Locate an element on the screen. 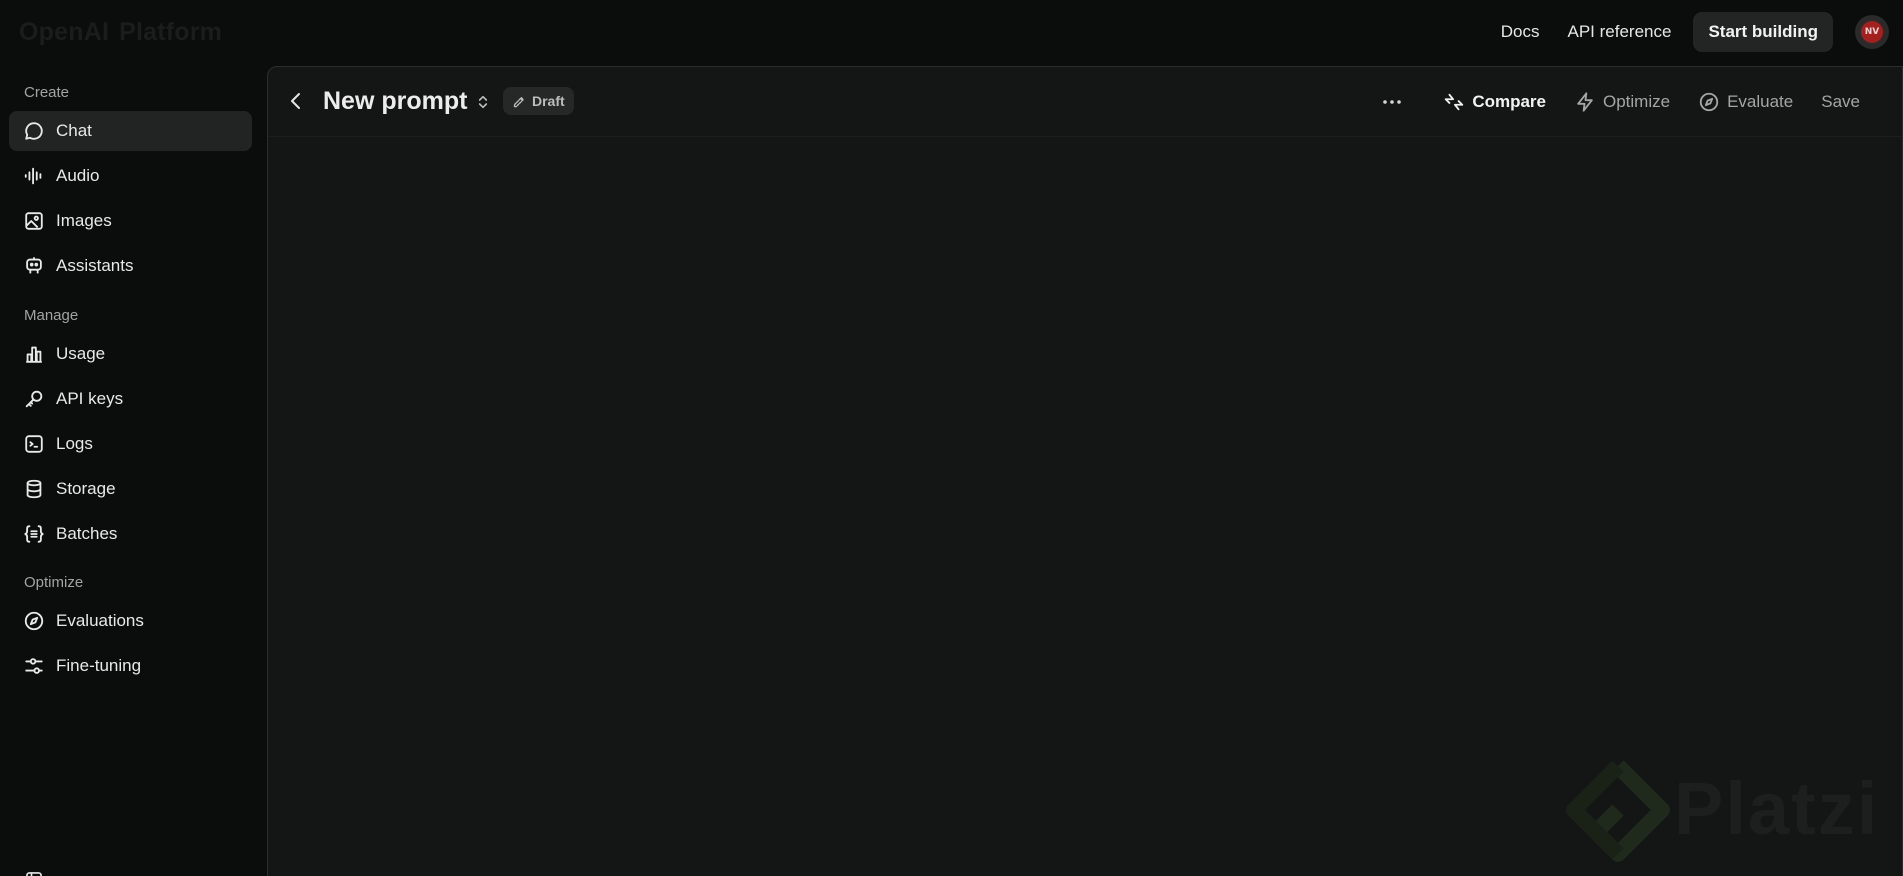 The image size is (1903, 876). sidebar-item-images: Images is located at coordinates (130, 221).